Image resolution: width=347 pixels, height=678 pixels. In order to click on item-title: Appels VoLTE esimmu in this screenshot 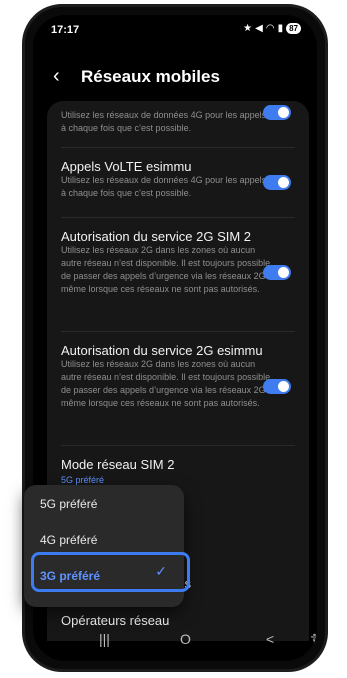, I will do `click(126, 166)`.